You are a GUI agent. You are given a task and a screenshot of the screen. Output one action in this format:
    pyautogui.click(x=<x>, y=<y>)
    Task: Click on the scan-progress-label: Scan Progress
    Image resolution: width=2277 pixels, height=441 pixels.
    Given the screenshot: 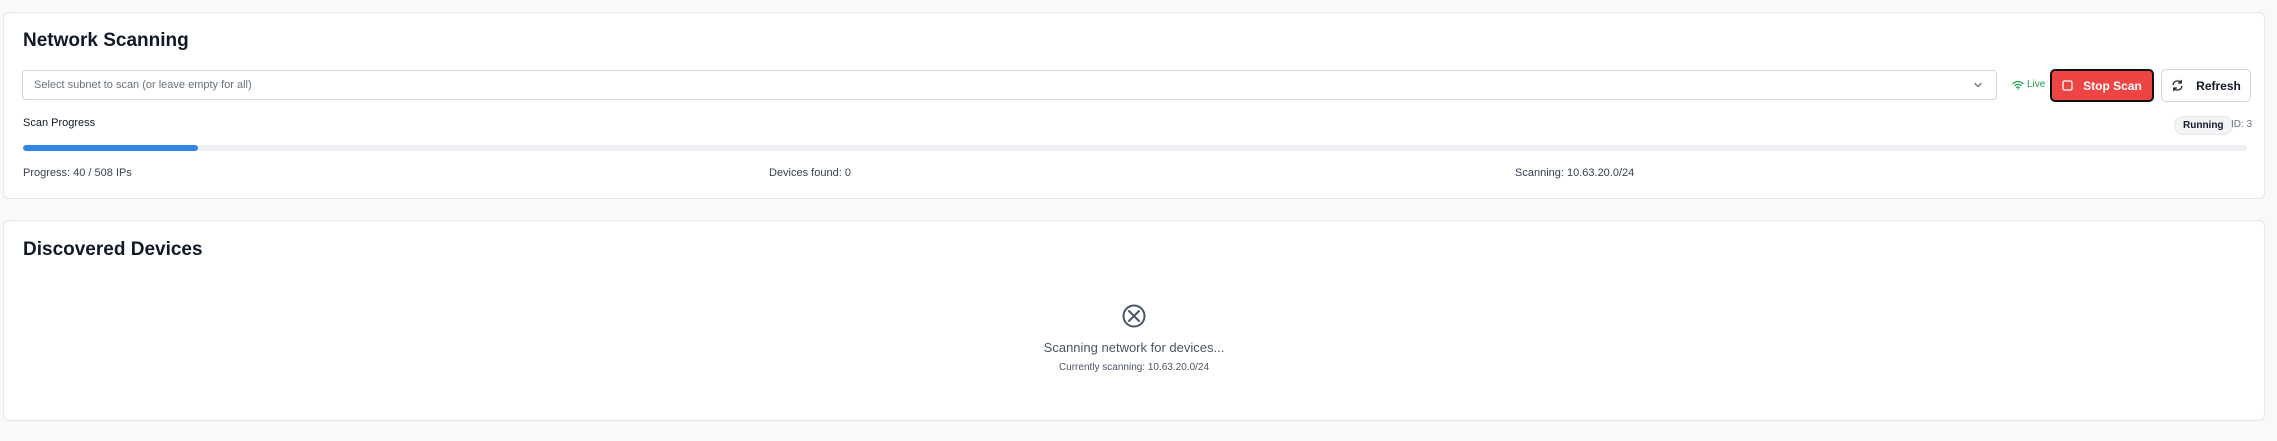 What is the action you would take?
    pyautogui.click(x=59, y=123)
    